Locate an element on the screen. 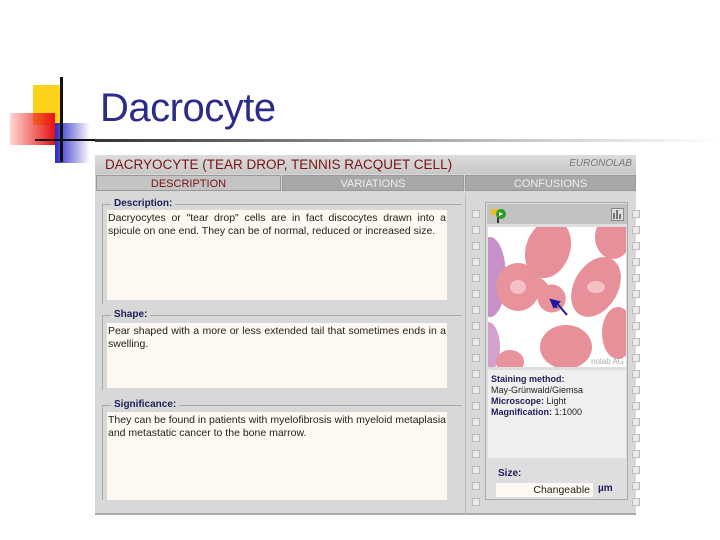 The image size is (720, 540). microscope-label: Microscope: is located at coordinates (518, 401).